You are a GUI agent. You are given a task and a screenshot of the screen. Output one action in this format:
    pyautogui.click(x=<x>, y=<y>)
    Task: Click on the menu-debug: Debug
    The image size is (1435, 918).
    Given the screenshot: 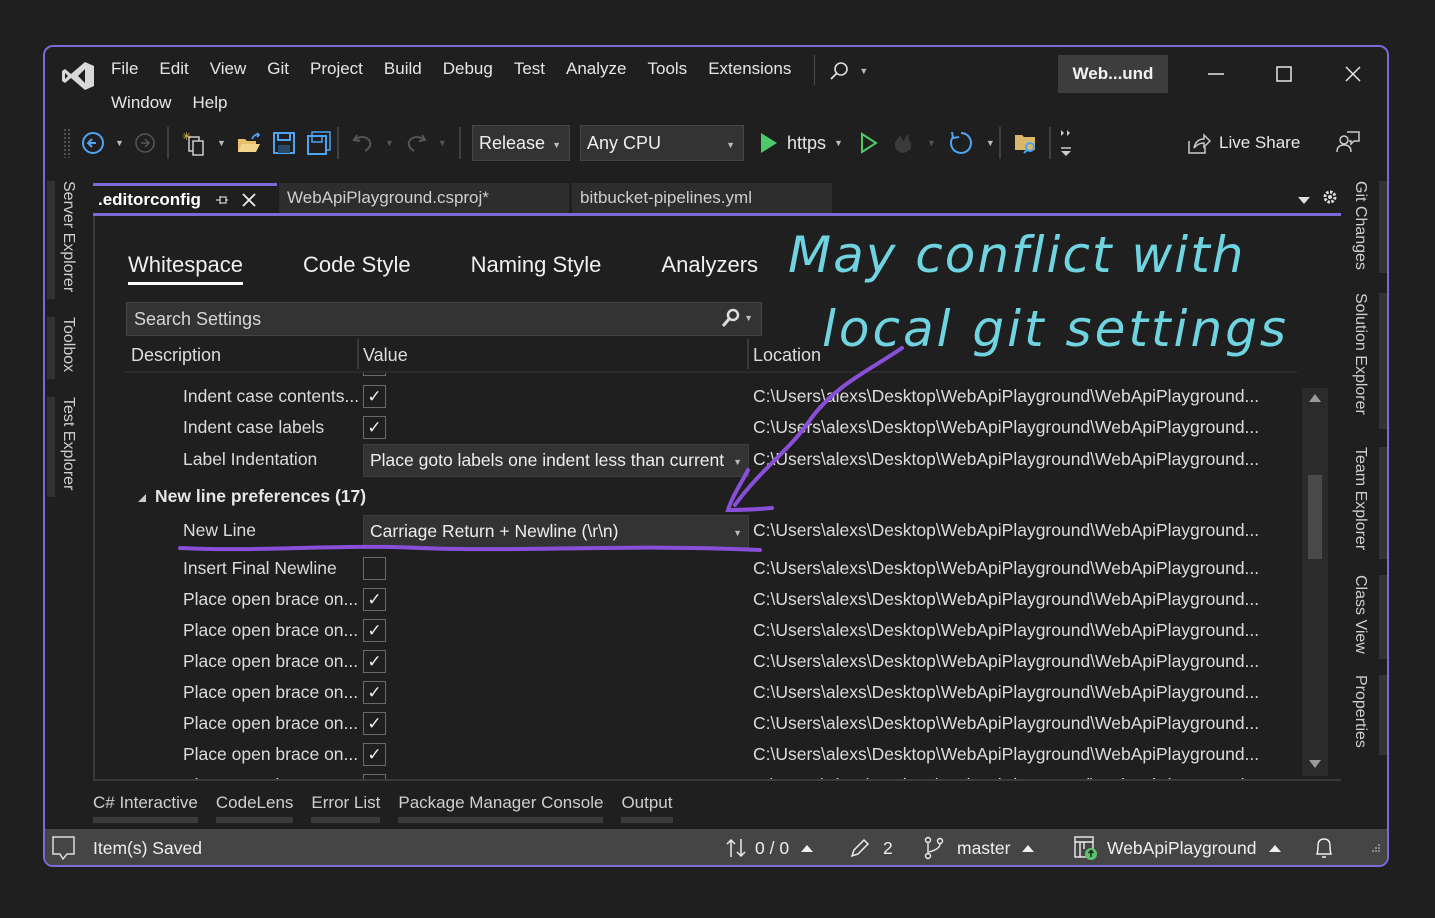 What is the action you would take?
    pyautogui.click(x=468, y=72)
    